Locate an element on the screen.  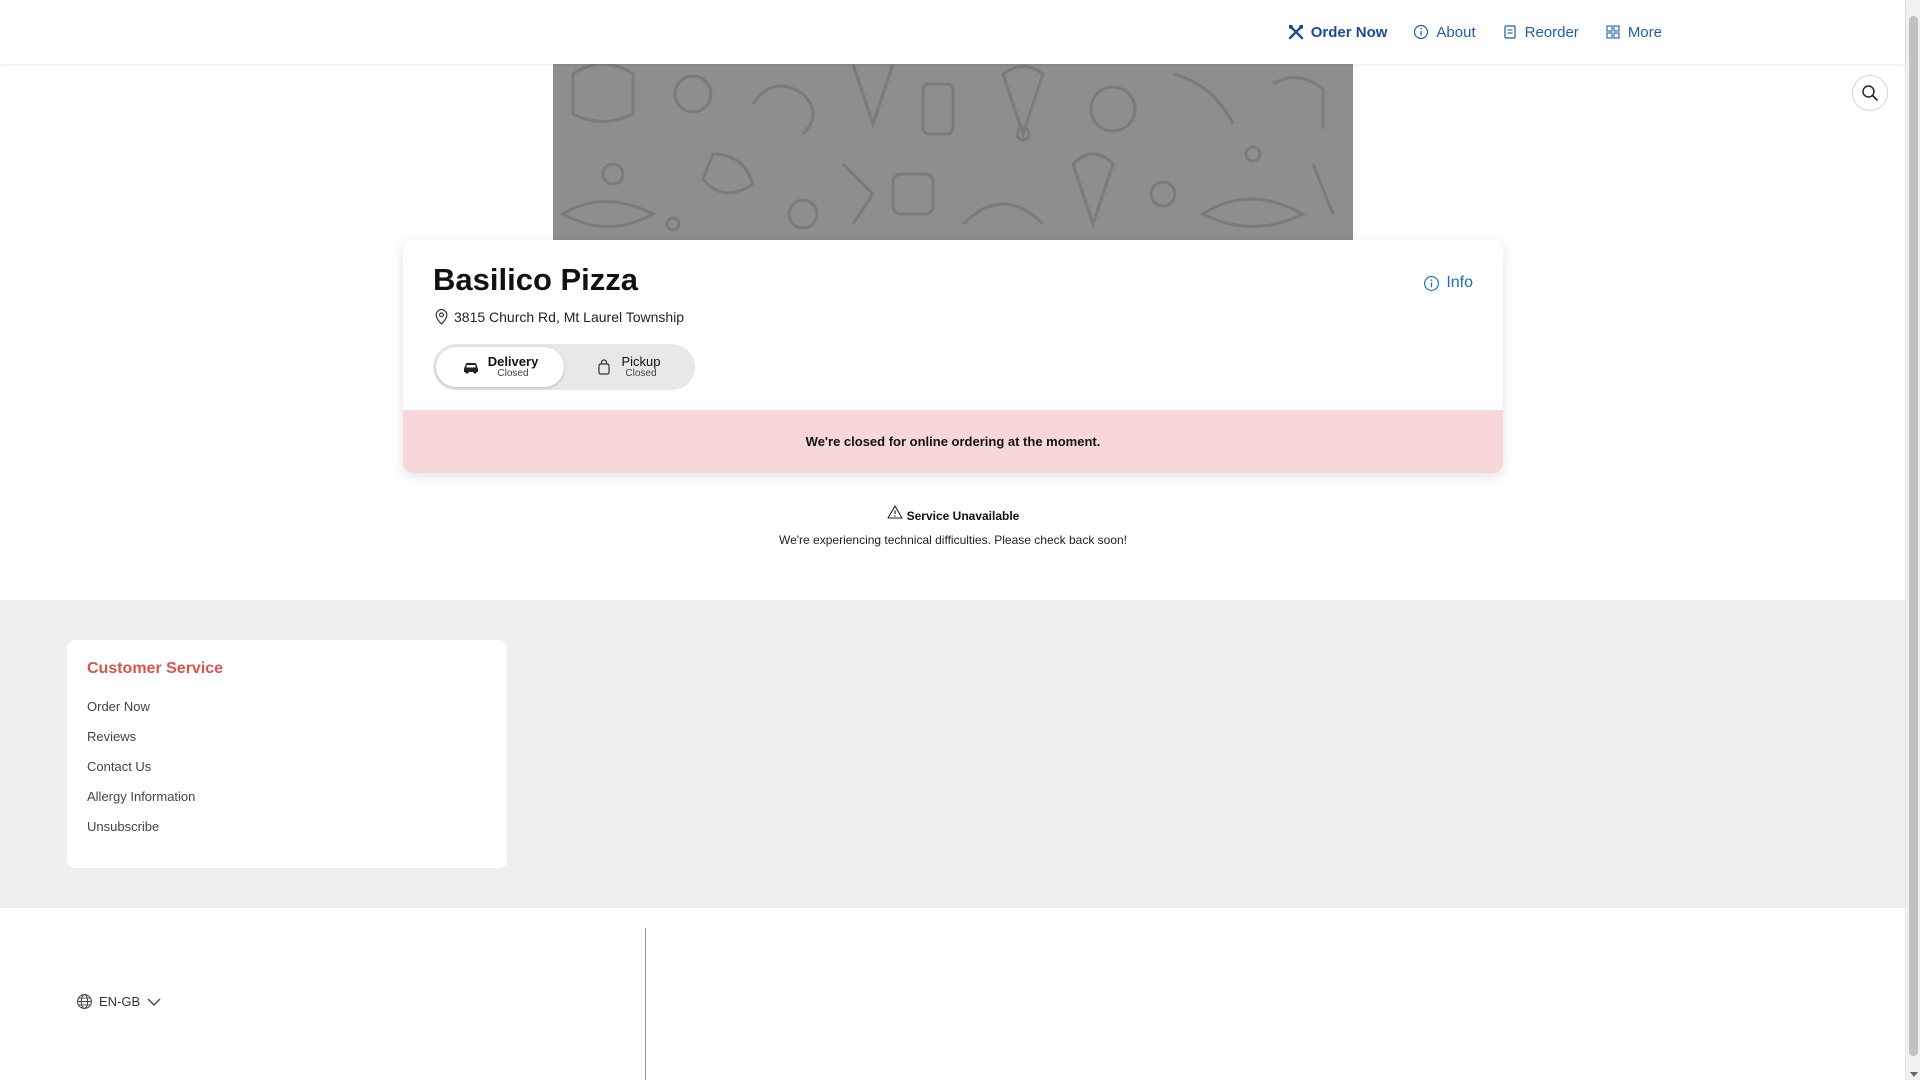
car-icon is located at coordinates (470, 368).